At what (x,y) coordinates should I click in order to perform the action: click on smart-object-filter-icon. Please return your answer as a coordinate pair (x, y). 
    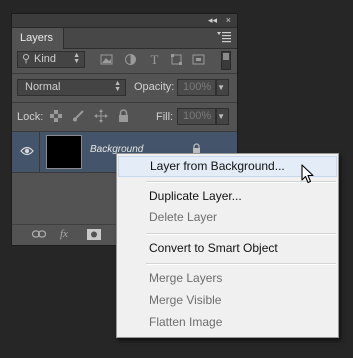
    Looking at the image, I should click on (198, 59).